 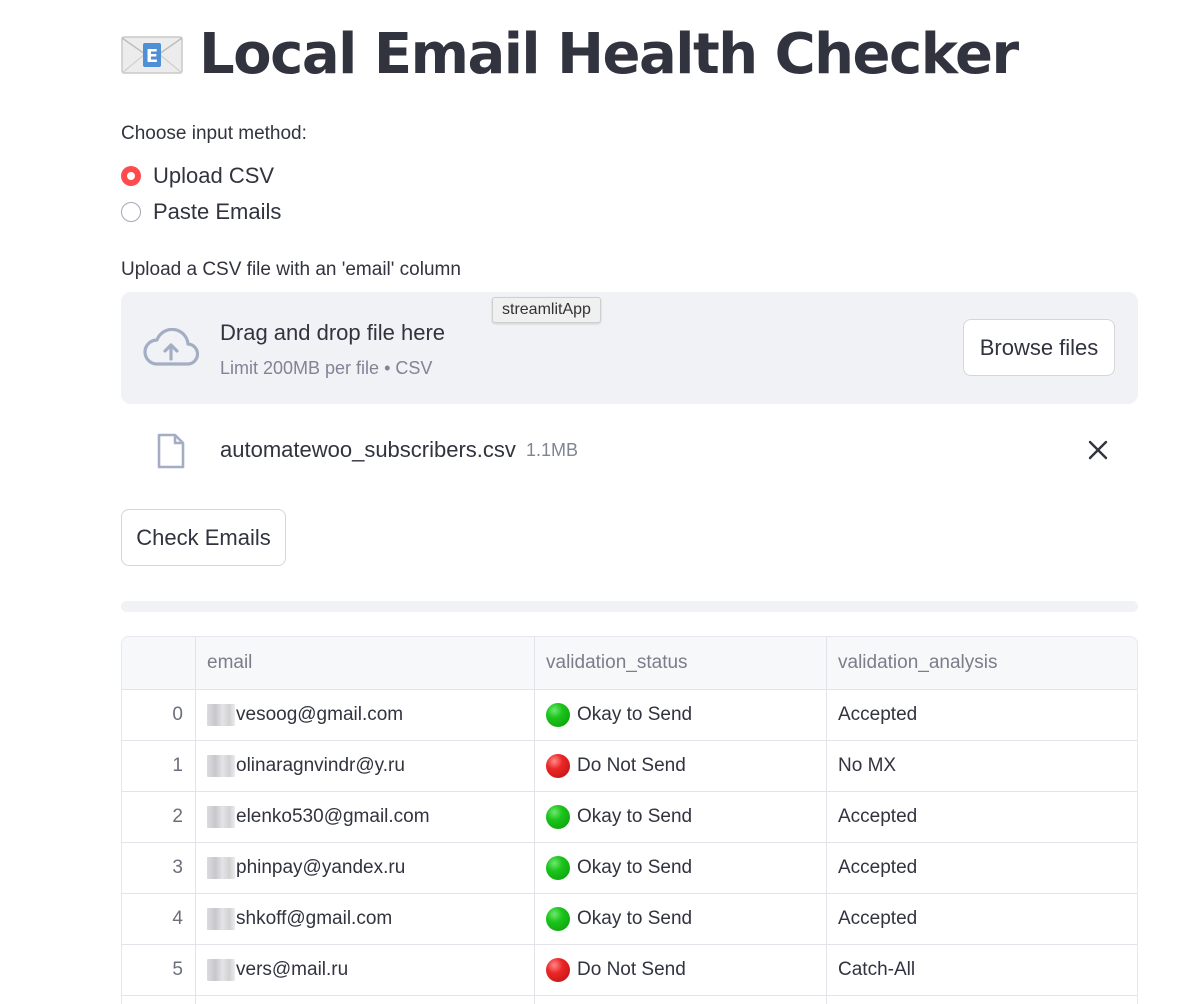 I want to click on analysis-cell: No MX, so click(x=867, y=765).